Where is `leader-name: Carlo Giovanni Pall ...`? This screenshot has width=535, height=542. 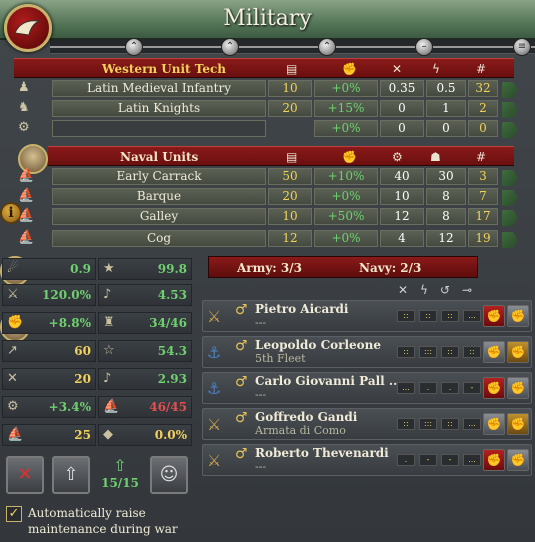 leader-name: Carlo Giovanni Pall ... is located at coordinates (328, 381).